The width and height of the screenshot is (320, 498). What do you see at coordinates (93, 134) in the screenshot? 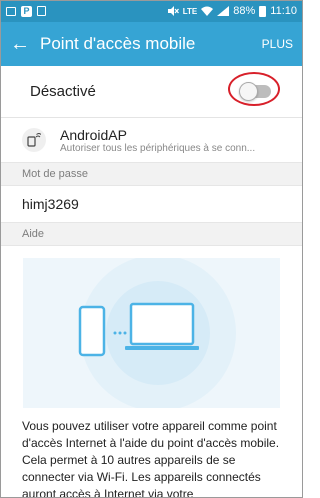
I see `network-name: AndroidAP` at bounding box center [93, 134].